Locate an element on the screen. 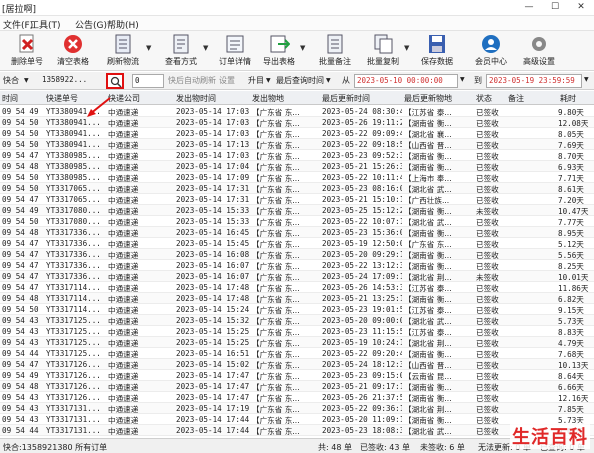 The image size is (594, 453). cell-time: 09 54 44 is located at coordinates (20, 353).